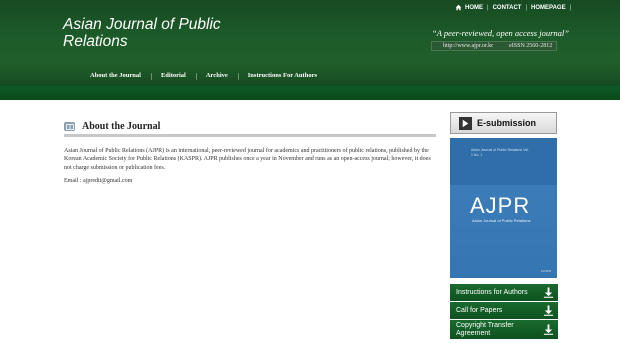 This screenshot has width=620, height=343. I want to click on nav-about-journal: About the Journal, so click(115, 75).